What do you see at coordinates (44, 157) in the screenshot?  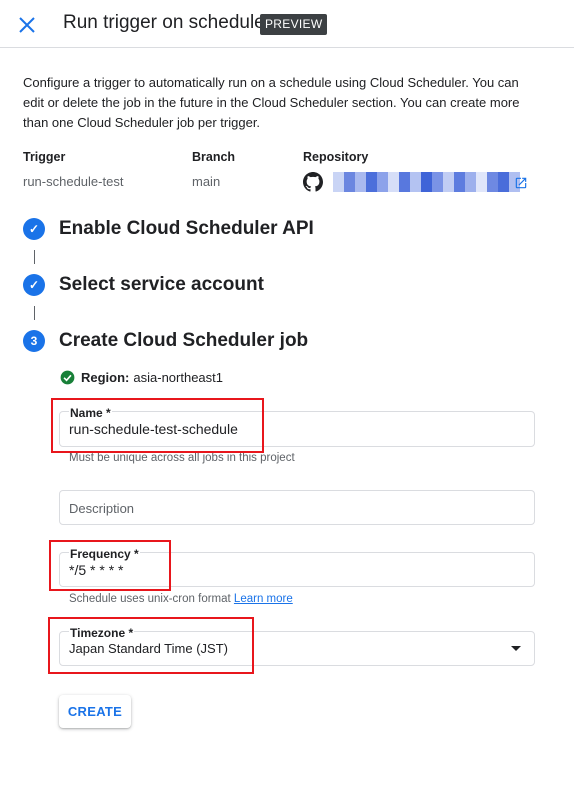 I see `trigger-label: Trigger` at bounding box center [44, 157].